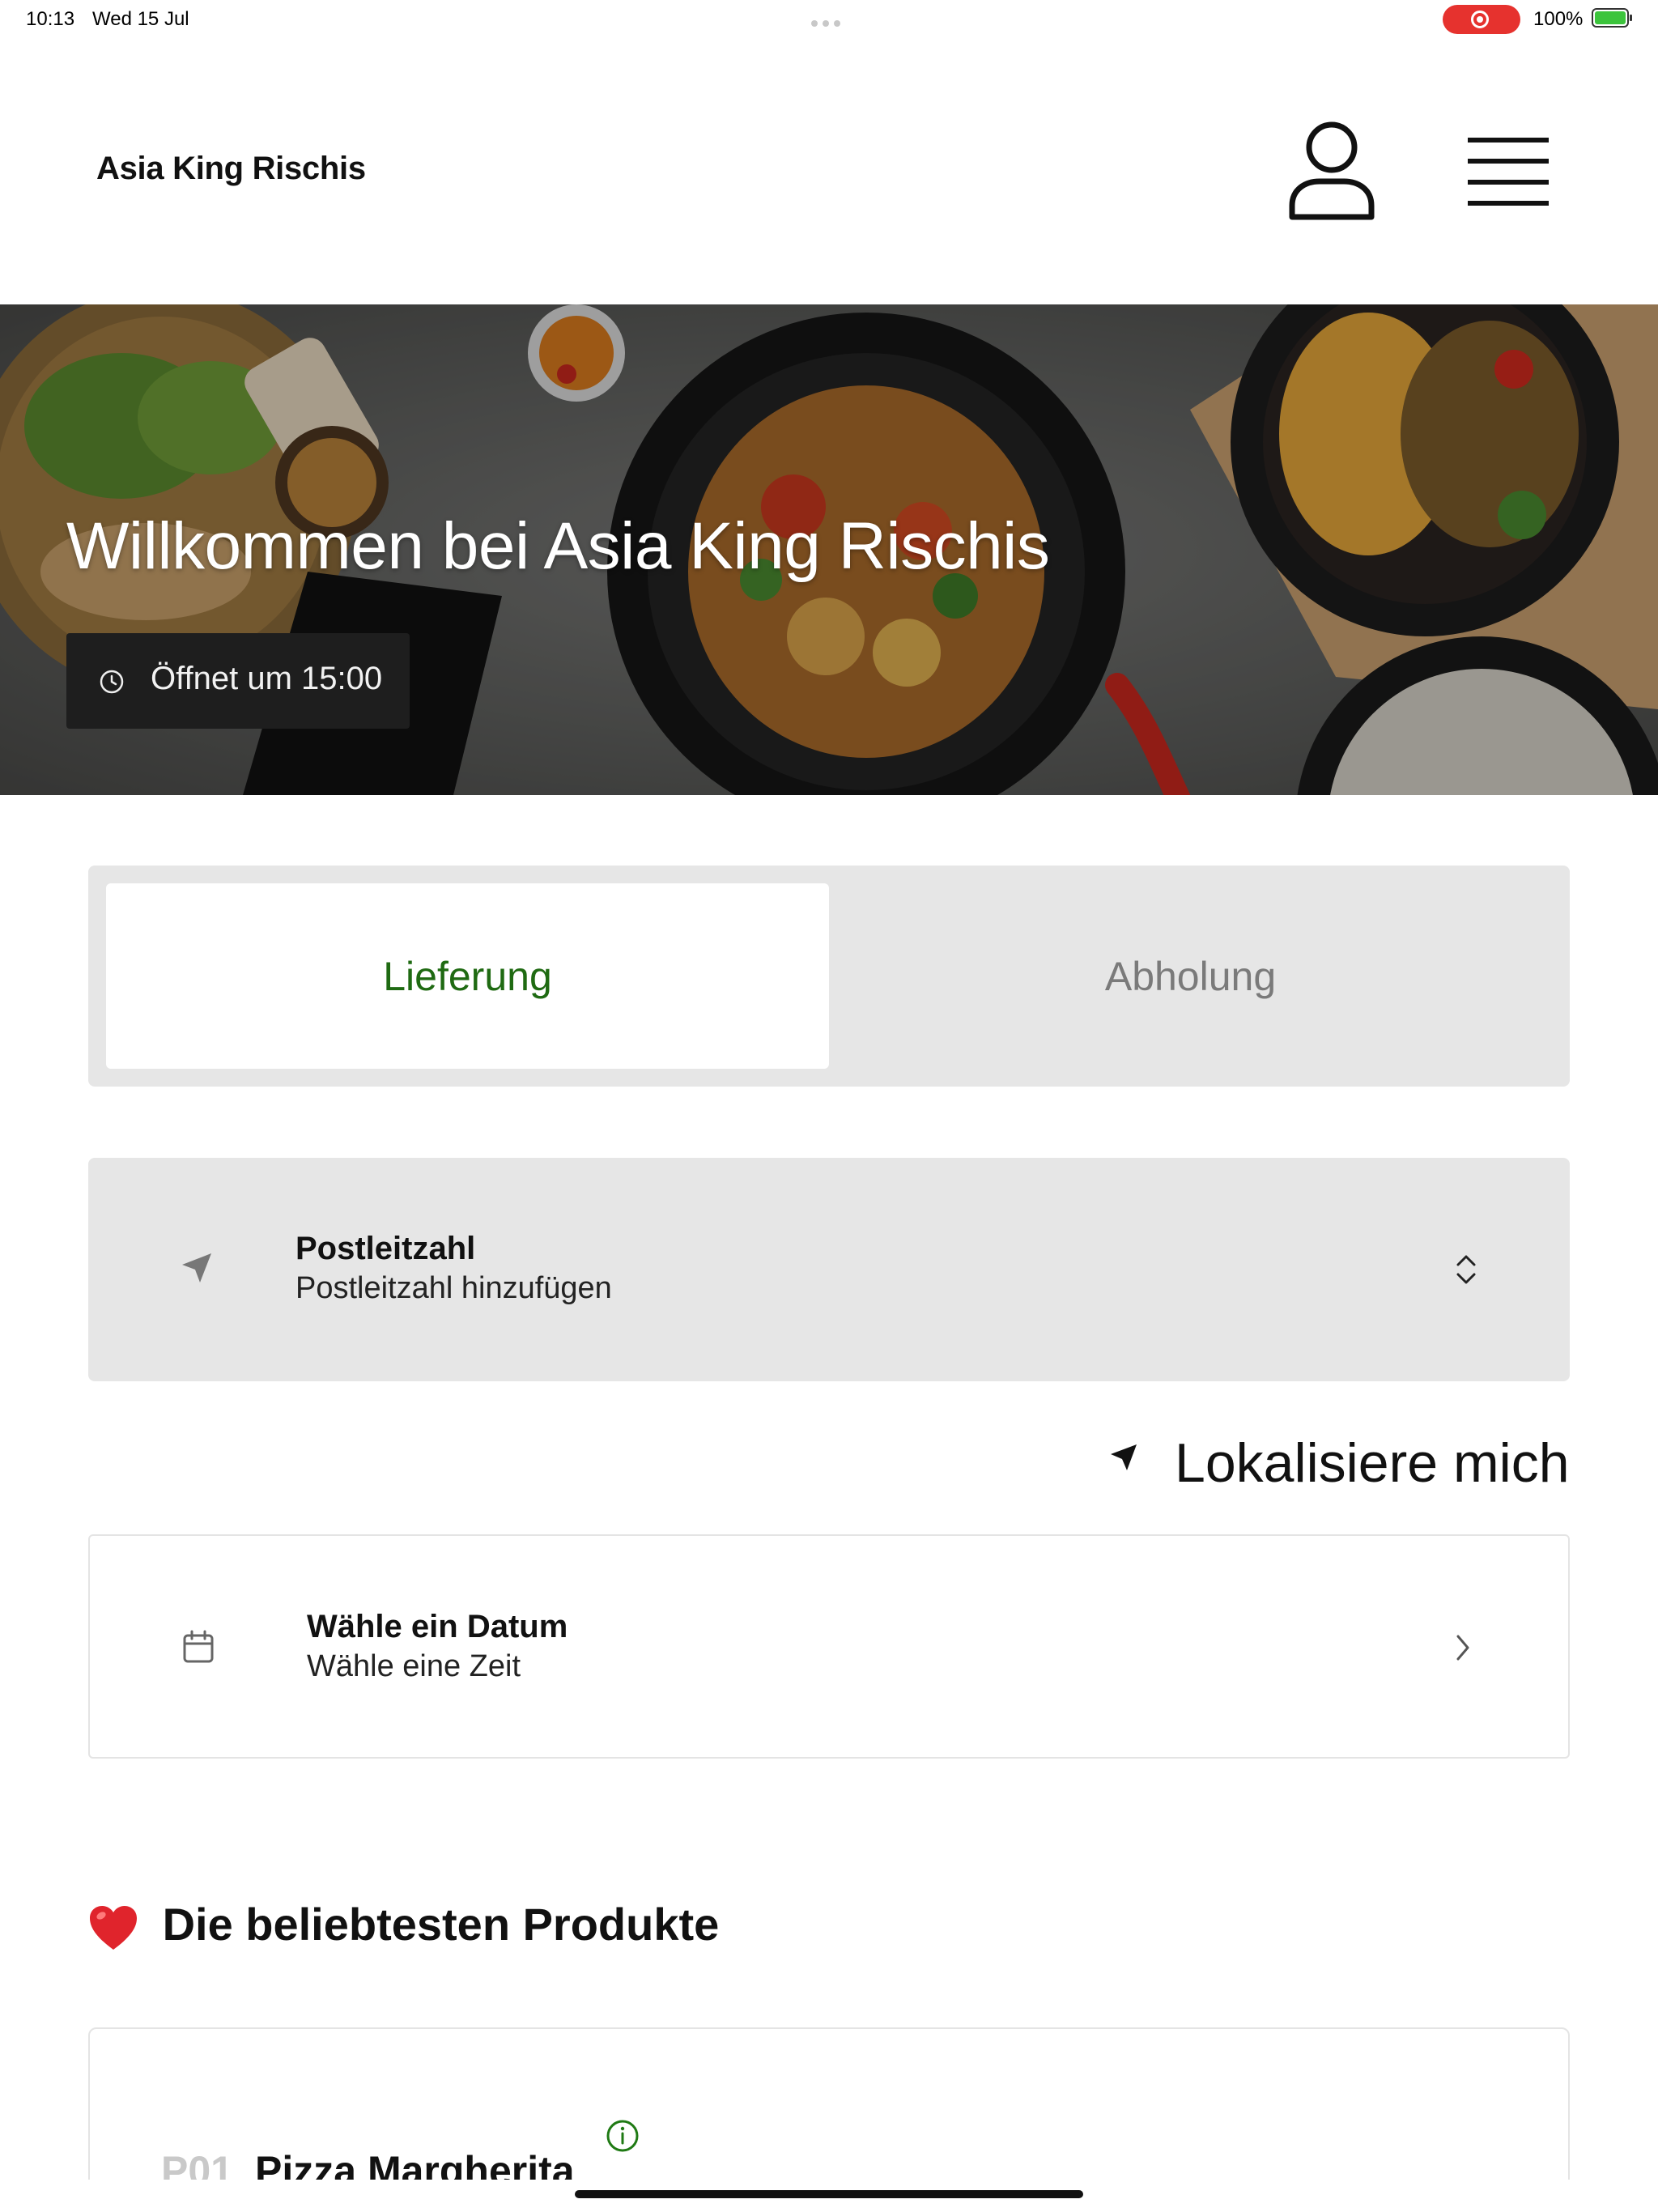 This screenshot has width=1658, height=2212. Describe the element at coordinates (1481, 19) in the screenshot. I see `screen-recording-icon` at that location.